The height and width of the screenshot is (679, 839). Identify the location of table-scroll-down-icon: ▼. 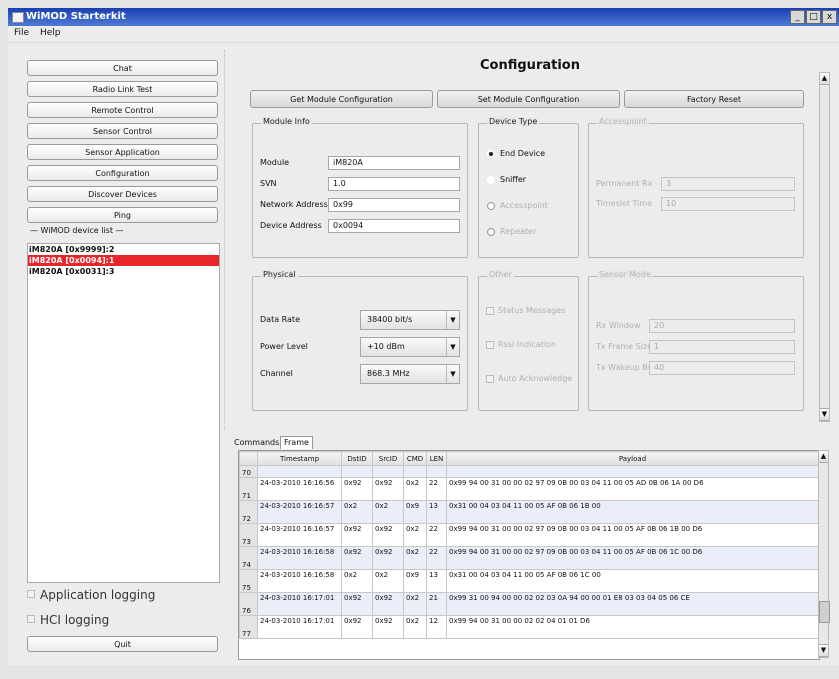
(823, 650).